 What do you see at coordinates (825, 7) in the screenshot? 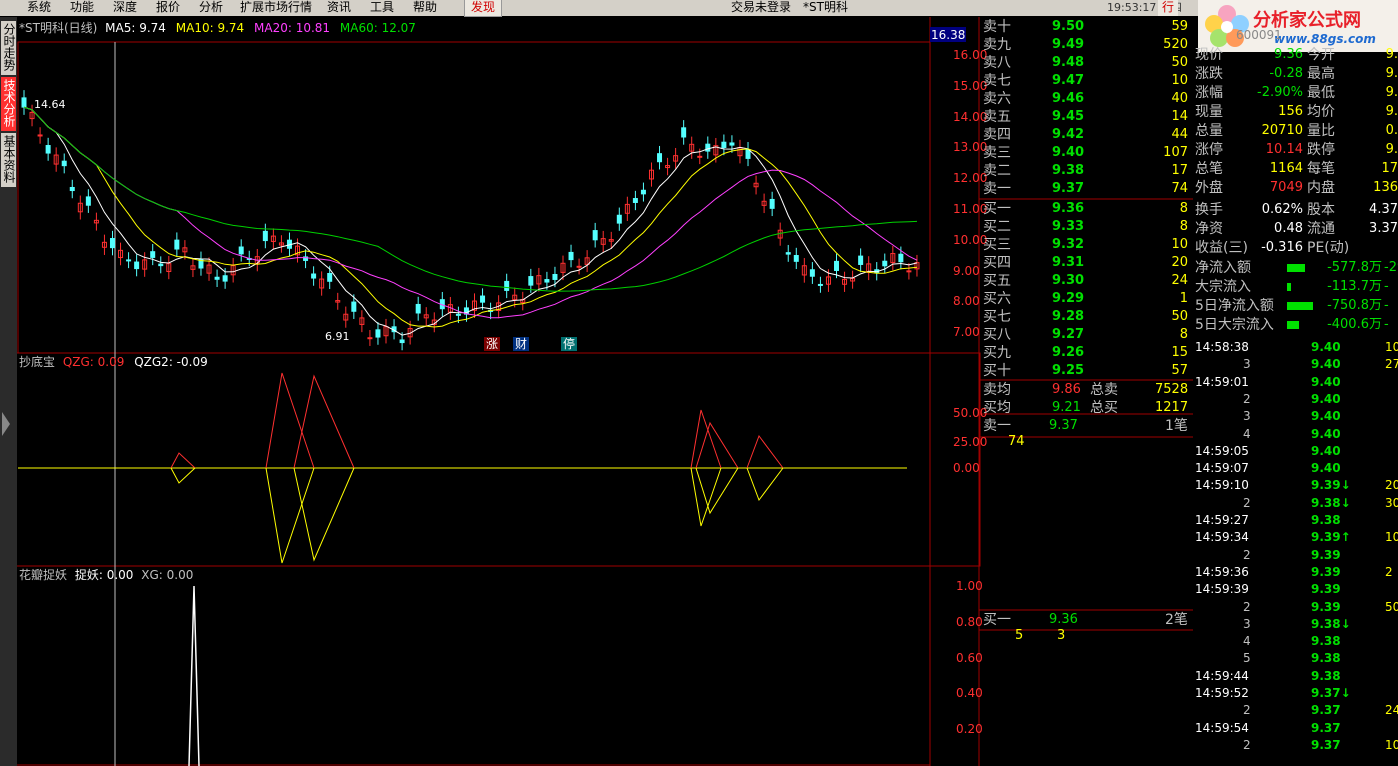
I see `stock-name-title: *ST明科` at bounding box center [825, 7].